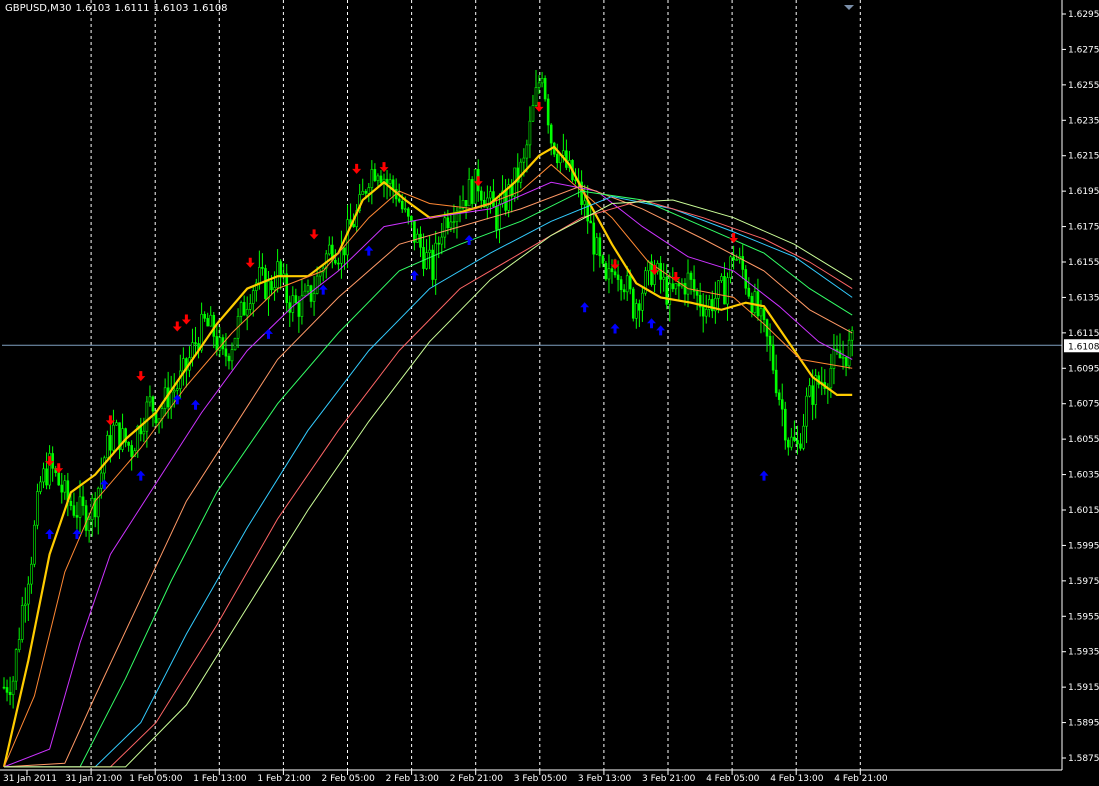 This screenshot has width=1099, height=786. What do you see at coordinates (849, 7) in the screenshot?
I see `chart-shift-marker-icon` at bounding box center [849, 7].